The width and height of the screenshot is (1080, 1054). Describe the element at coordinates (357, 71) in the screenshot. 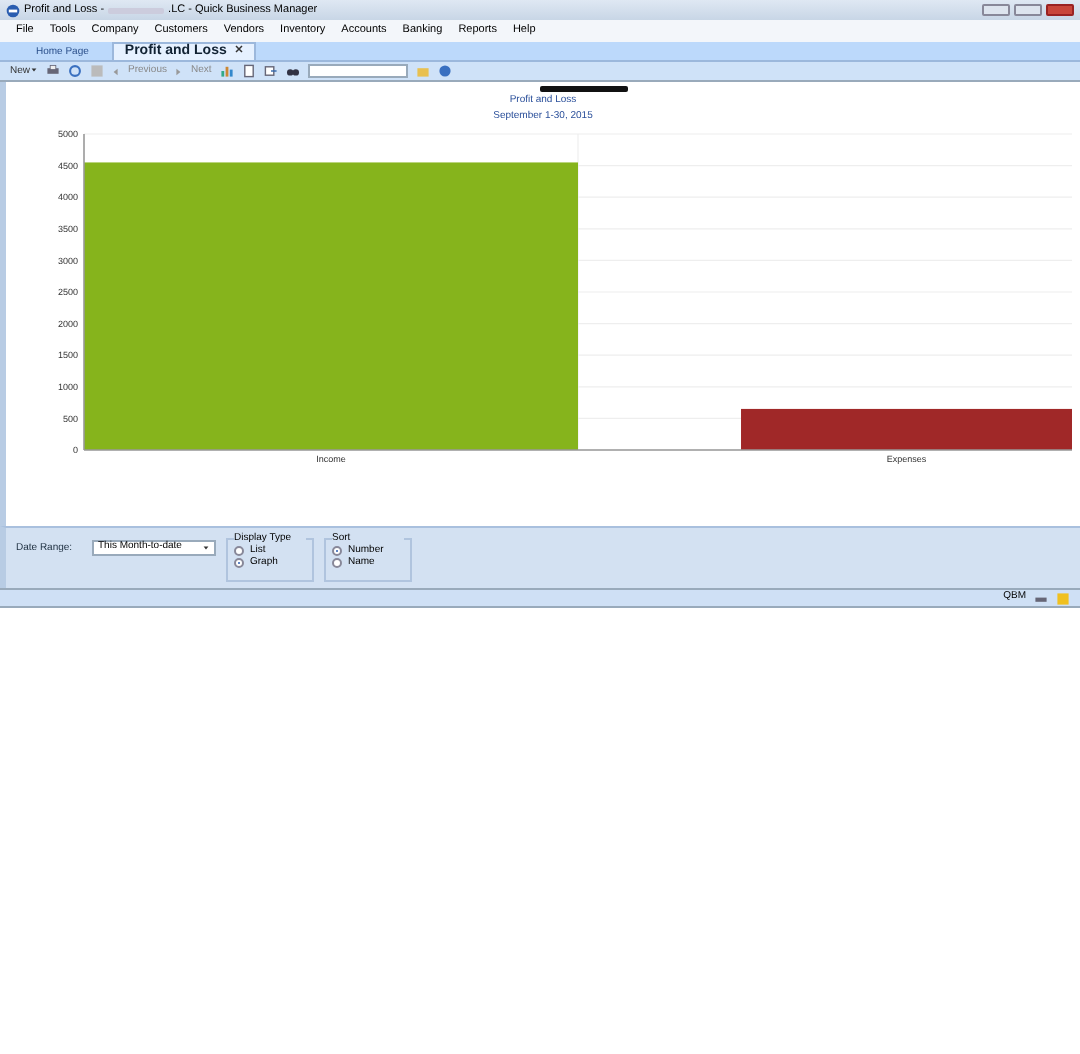

I see `search-field` at that location.